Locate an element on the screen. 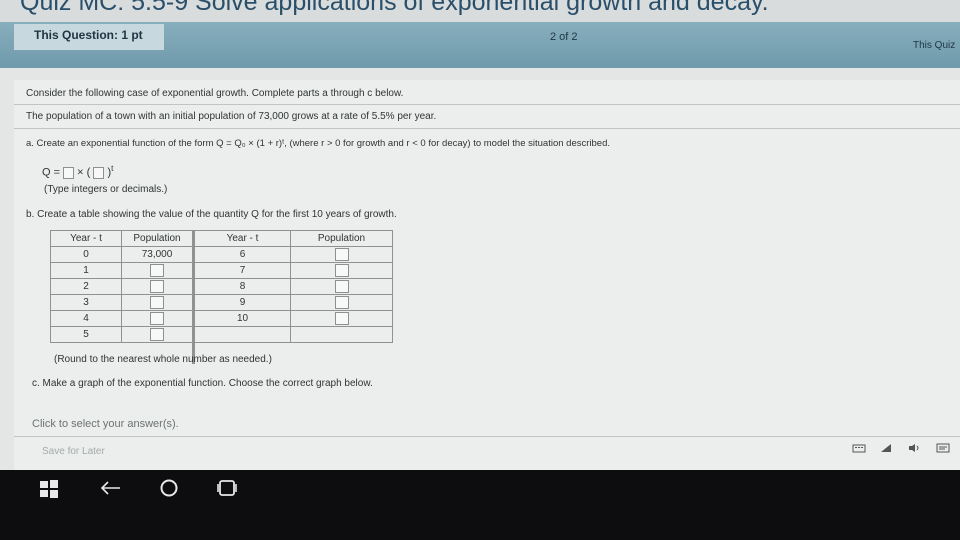 The width and height of the screenshot is (960, 540). year-cell: 6 is located at coordinates (242, 254).